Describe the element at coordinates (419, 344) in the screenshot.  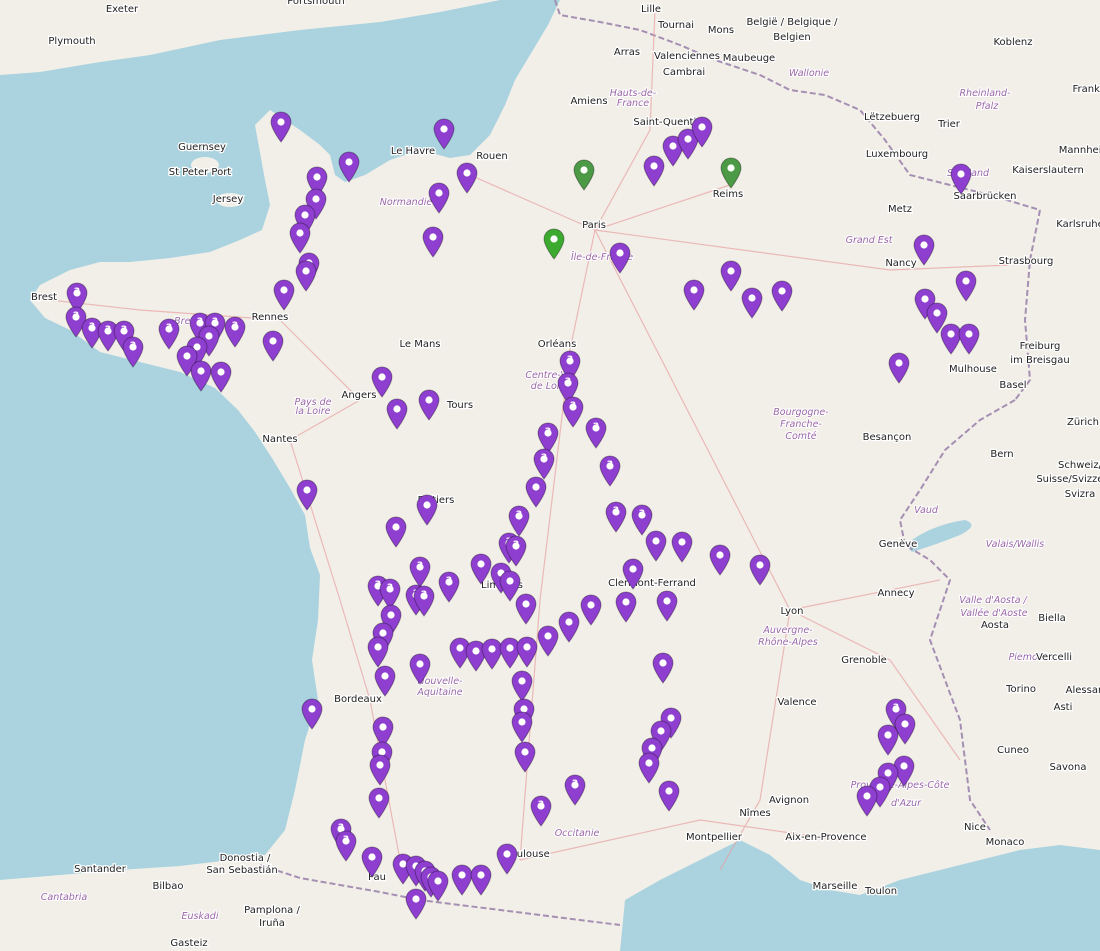
I see `city-label-le-mans: Le Mans` at that location.